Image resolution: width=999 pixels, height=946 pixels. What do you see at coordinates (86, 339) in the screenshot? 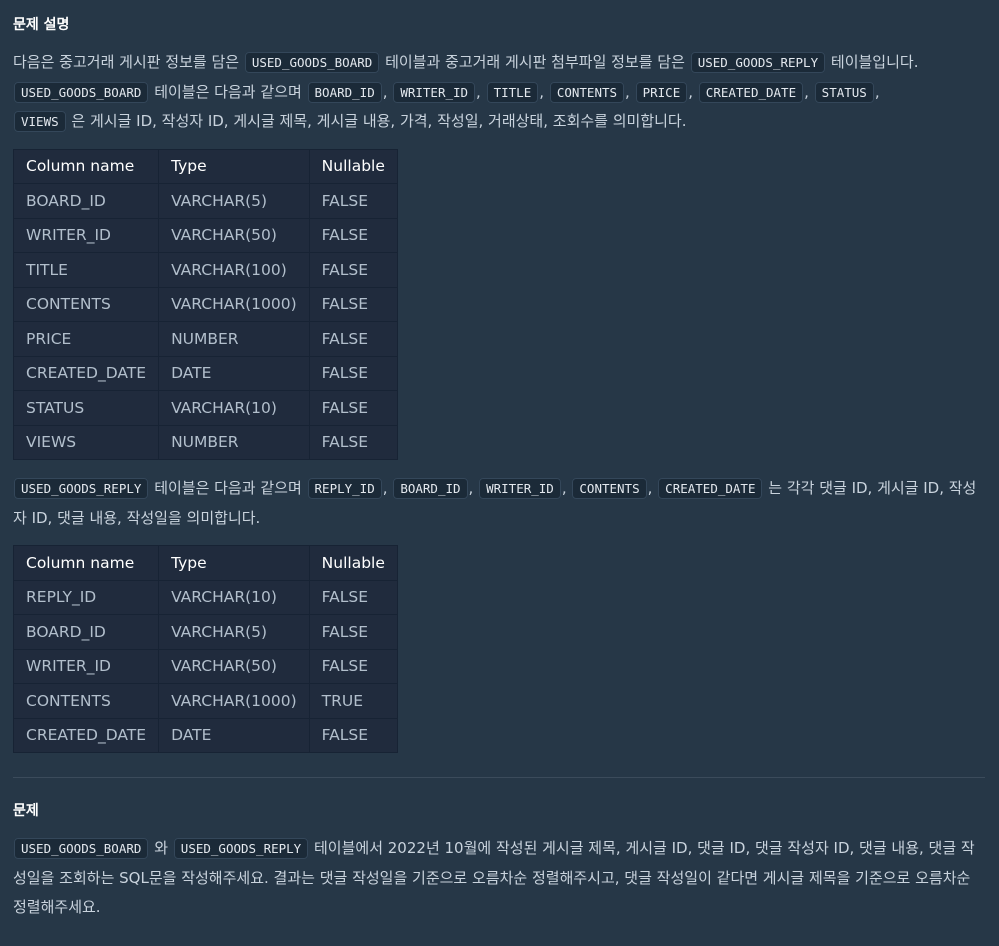
I see `cell-column-name: PRICE` at bounding box center [86, 339].